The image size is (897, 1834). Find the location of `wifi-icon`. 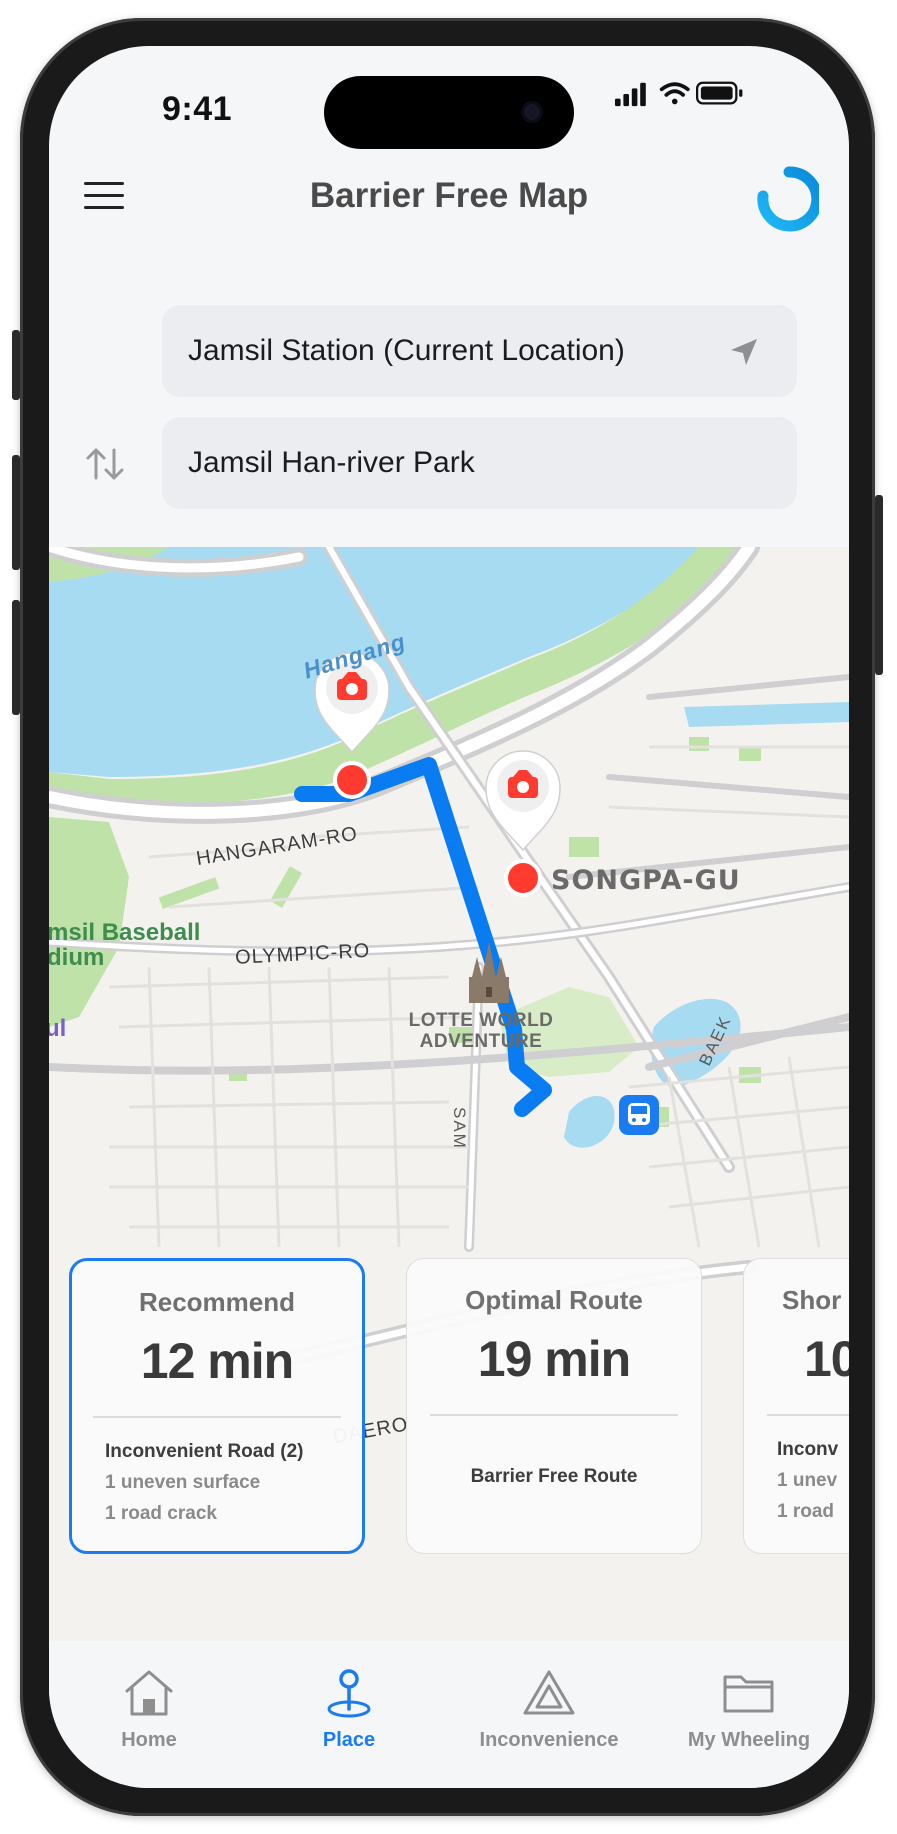

wifi-icon is located at coordinates (674, 93).